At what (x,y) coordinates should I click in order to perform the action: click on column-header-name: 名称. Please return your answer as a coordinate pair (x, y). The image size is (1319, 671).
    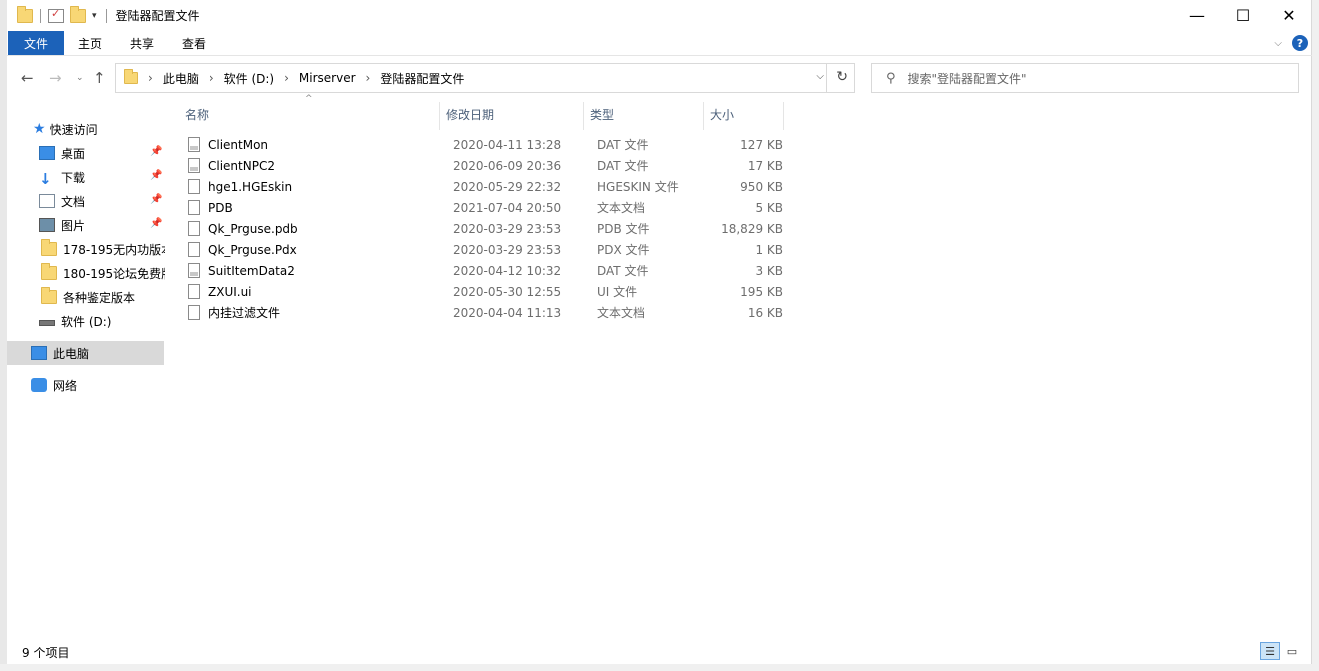
    Looking at the image, I should click on (197, 114).